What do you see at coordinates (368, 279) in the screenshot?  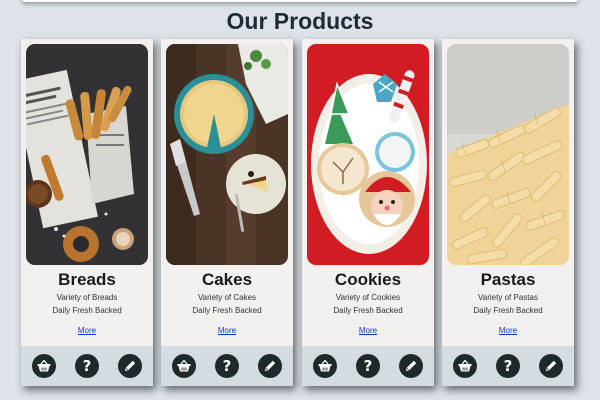 I see `product-title: Cookies` at bounding box center [368, 279].